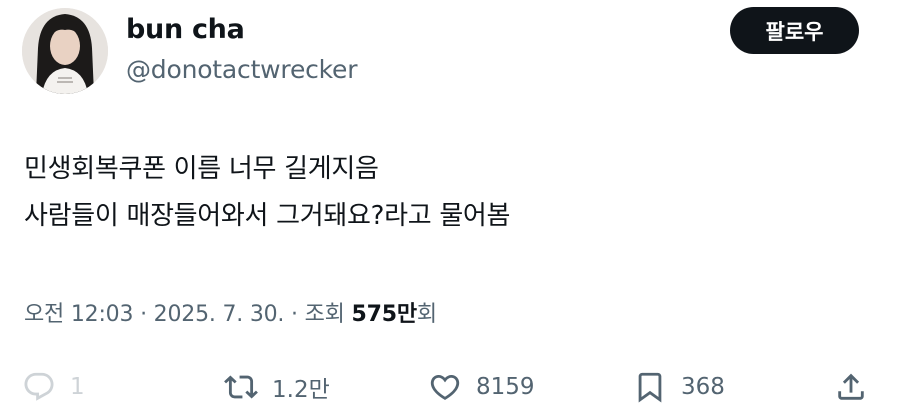 This screenshot has width=900, height=419. What do you see at coordinates (201, 169) in the screenshot?
I see `tweet-line: 민생회복쿠폰 이름 너무 길게지음` at bounding box center [201, 169].